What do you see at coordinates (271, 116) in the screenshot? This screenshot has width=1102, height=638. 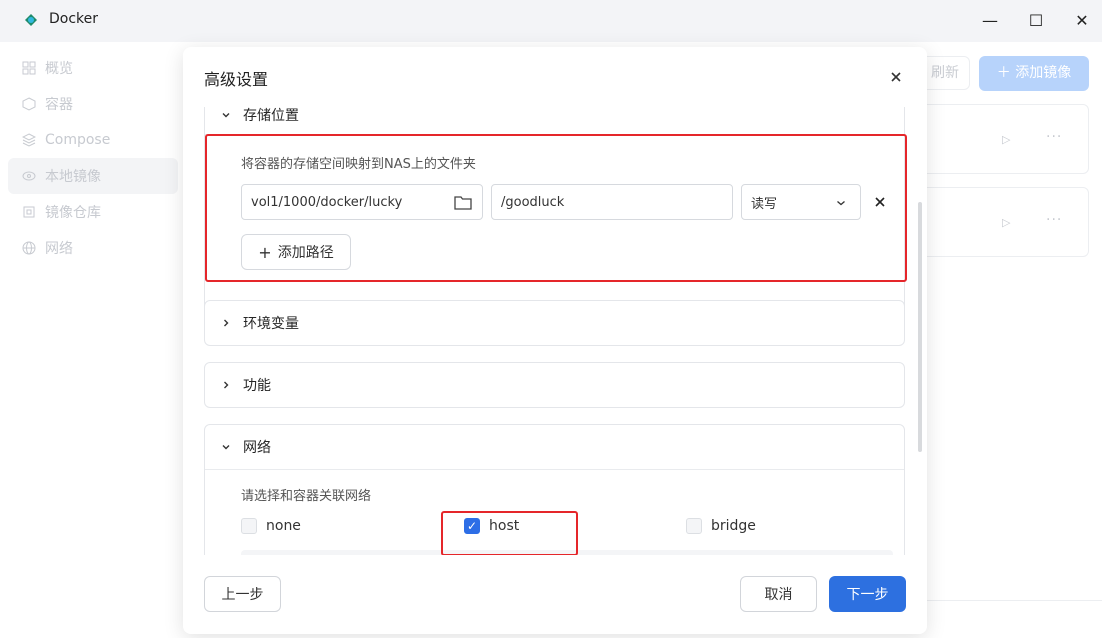 I see `storage-section-title: 存储位置` at bounding box center [271, 116].